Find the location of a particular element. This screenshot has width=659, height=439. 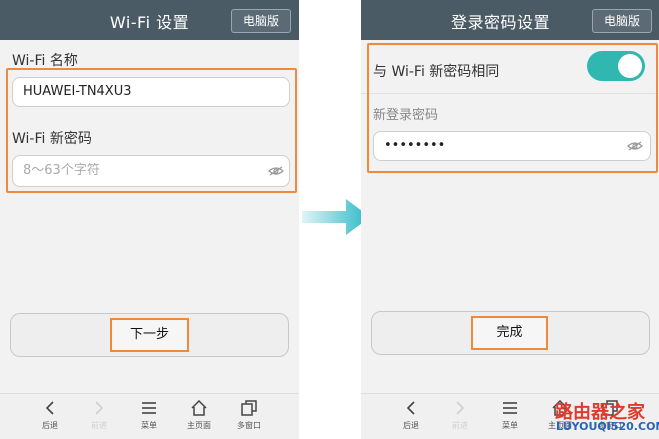

watermark-url: LUYOUQI520.COM is located at coordinates (607, 426).